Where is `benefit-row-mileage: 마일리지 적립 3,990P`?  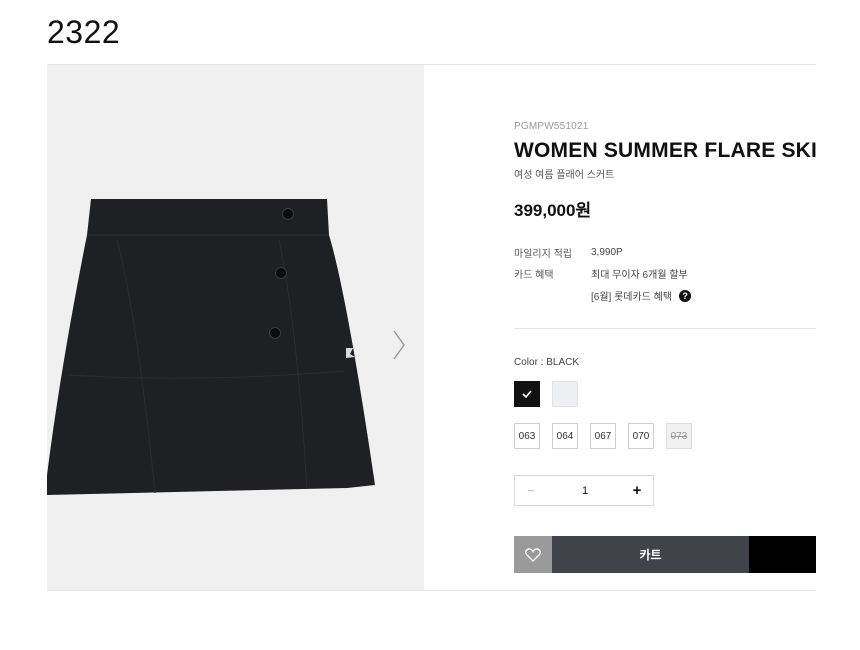
benefit-row-mileage: 마일리지 적립 3,990P is located at coordinates (568, 252).